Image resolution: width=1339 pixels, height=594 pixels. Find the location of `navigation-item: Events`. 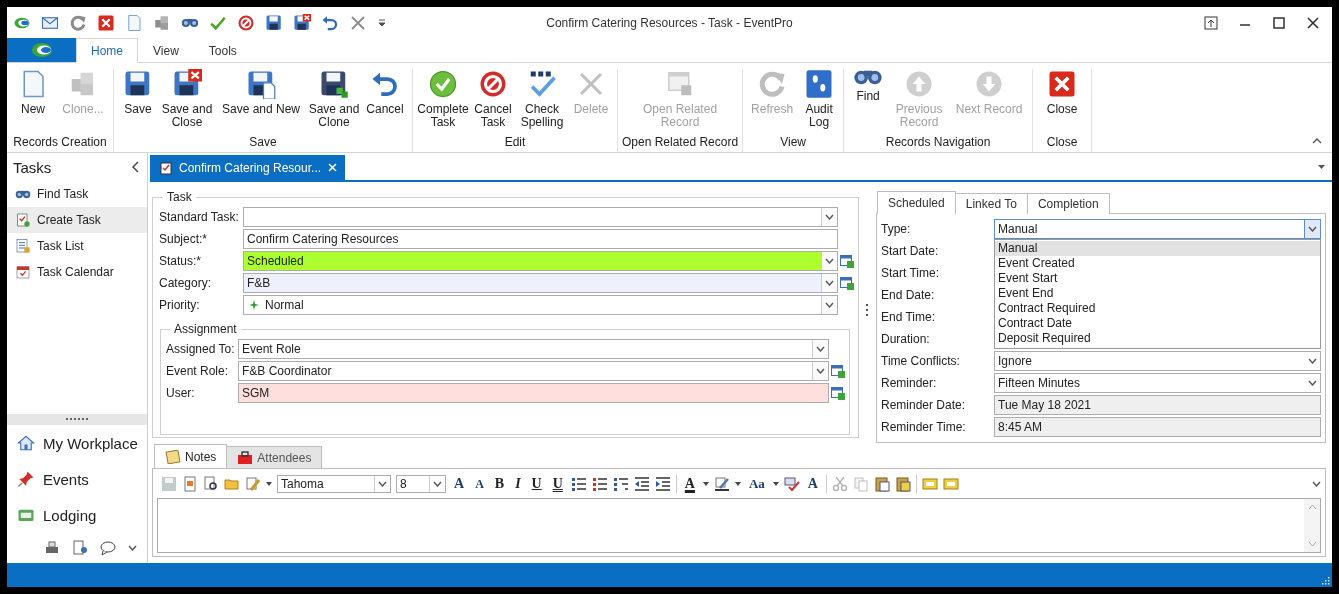

navigation-item: Events is located at coordinates (77, 479).